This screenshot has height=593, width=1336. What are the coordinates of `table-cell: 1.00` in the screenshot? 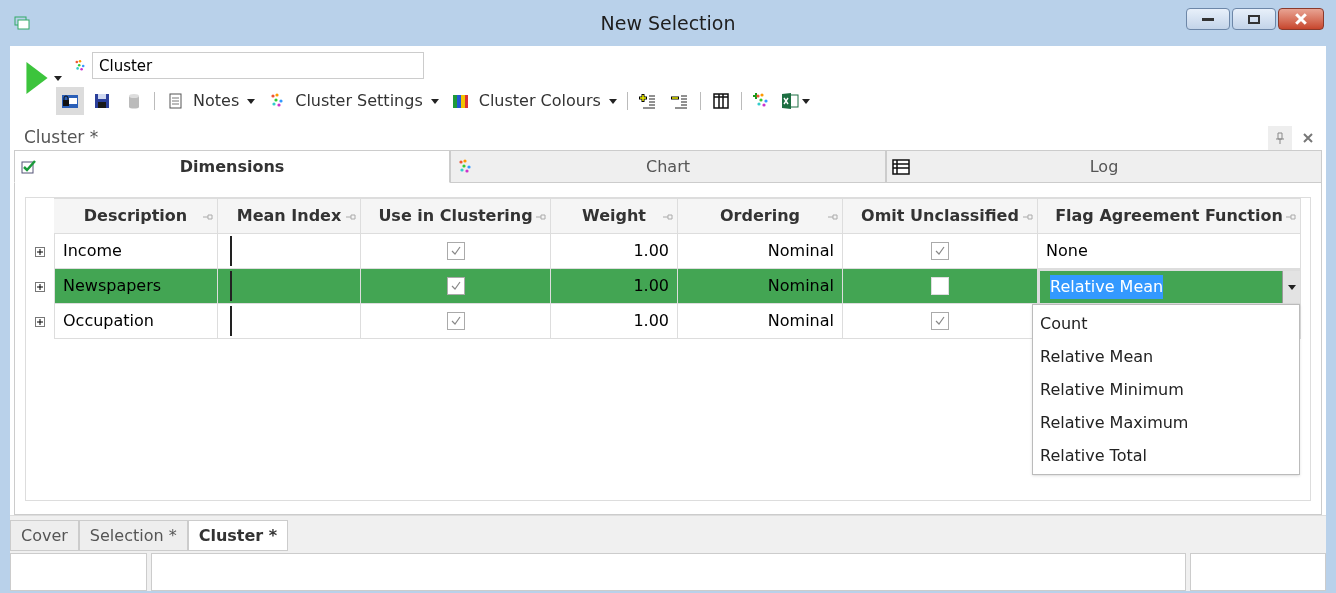 It's located at (614, 321).